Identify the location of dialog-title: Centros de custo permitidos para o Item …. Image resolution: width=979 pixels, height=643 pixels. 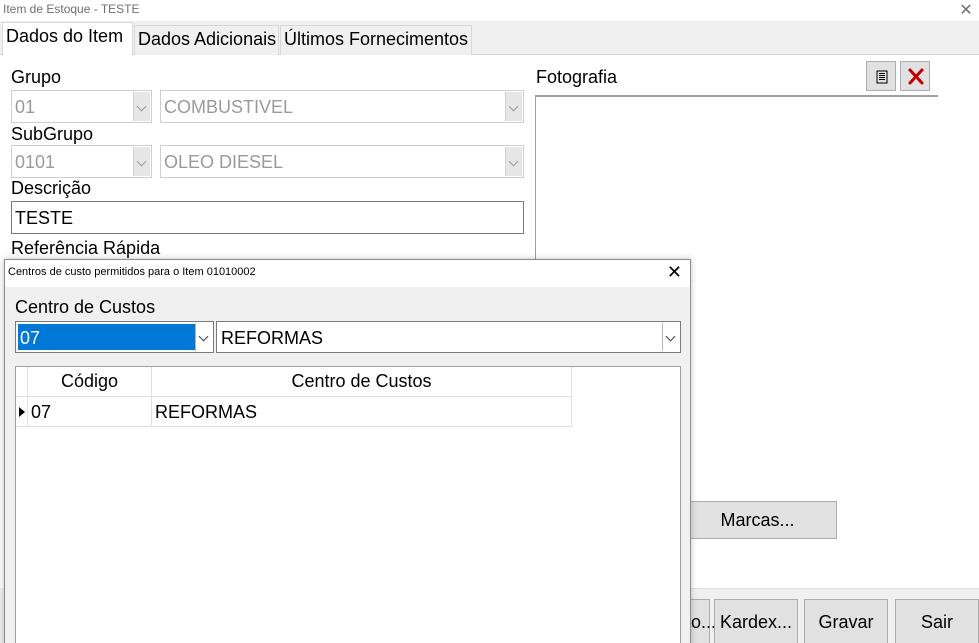
(132, 272).